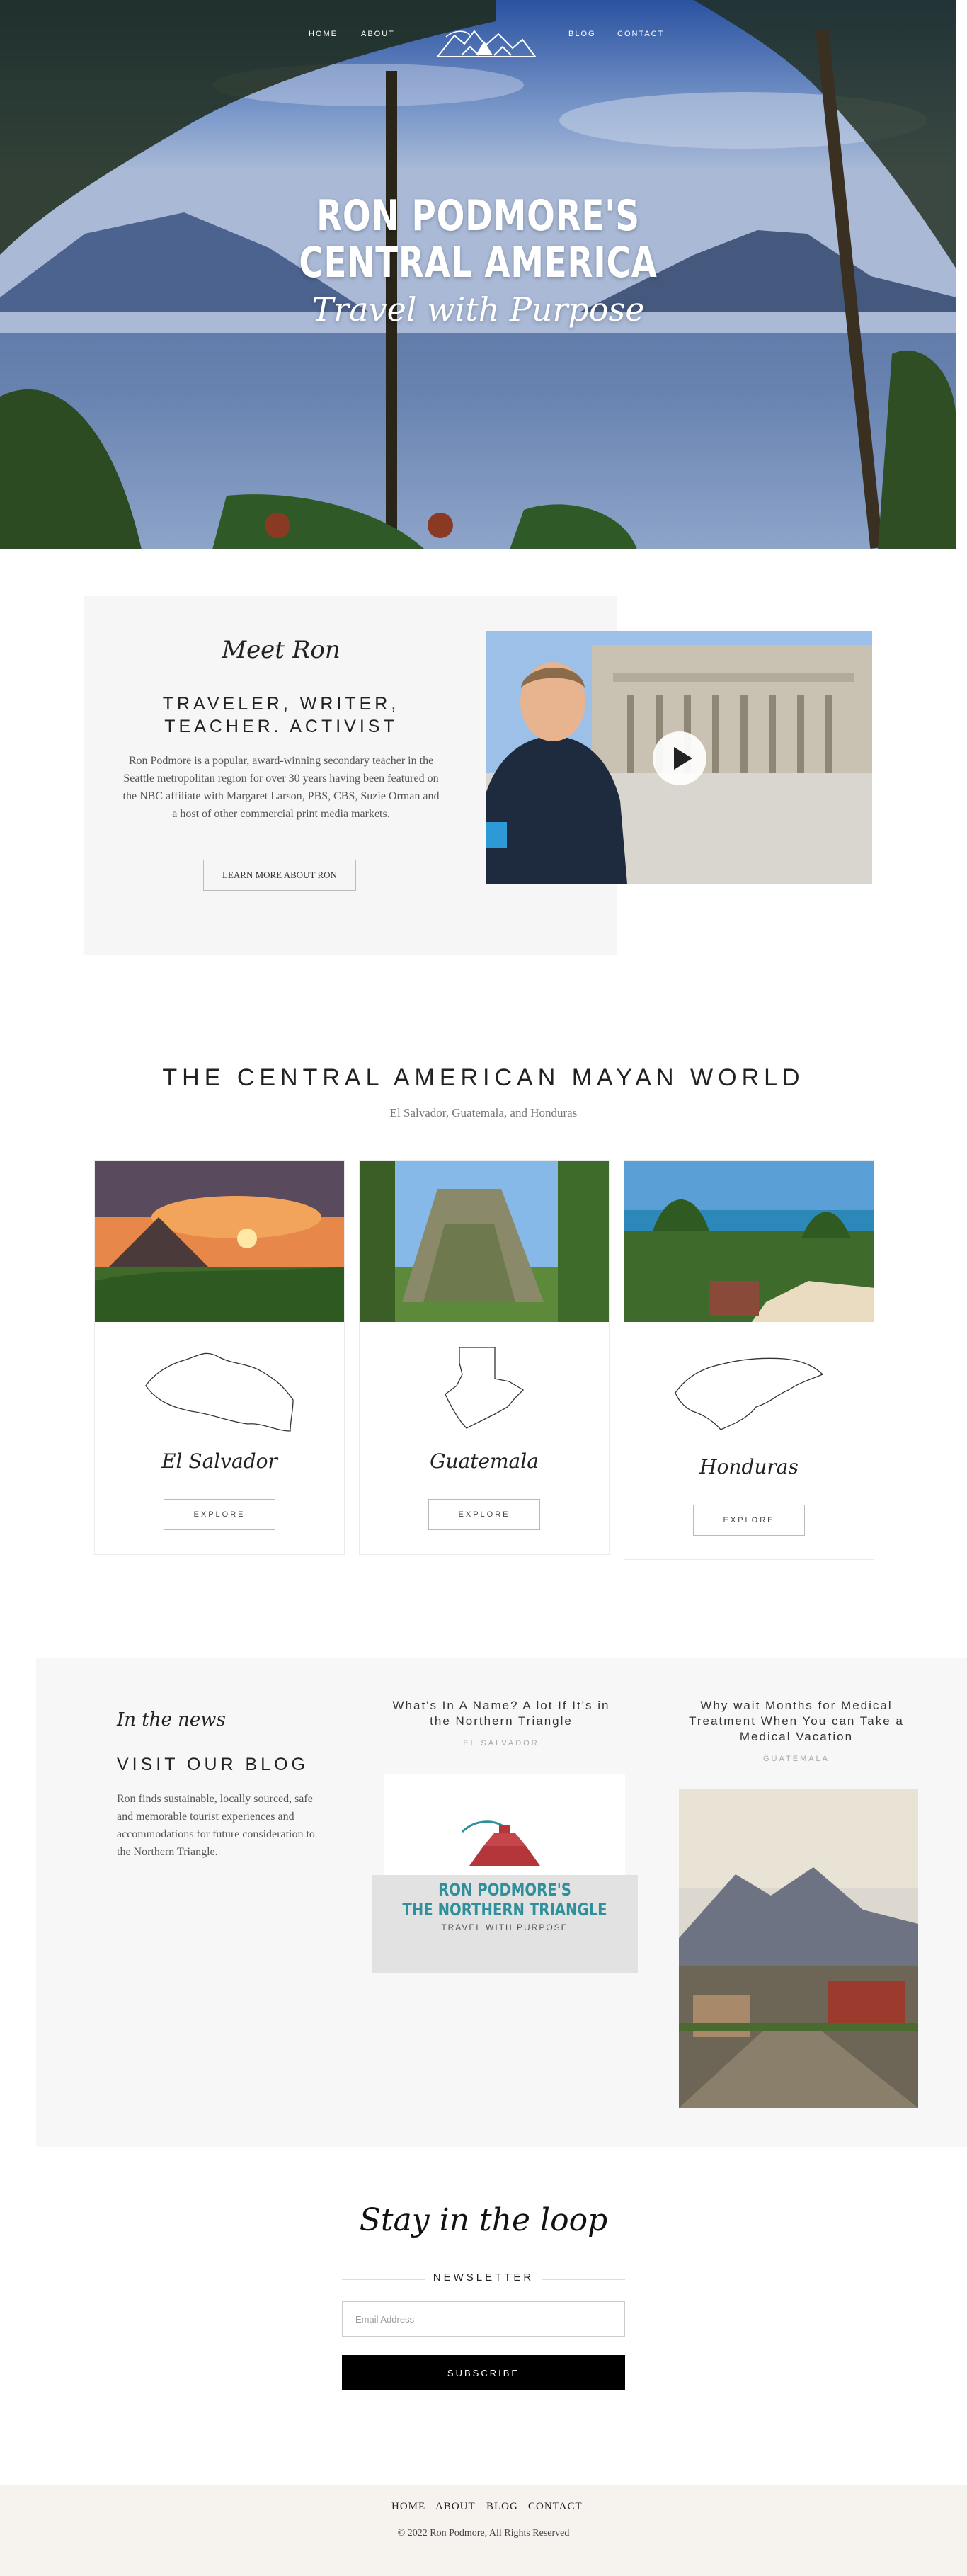  Describe the element at coordinates (171, 1720) in the screenshot. I see `in-the-news-script: In the news` at that location.